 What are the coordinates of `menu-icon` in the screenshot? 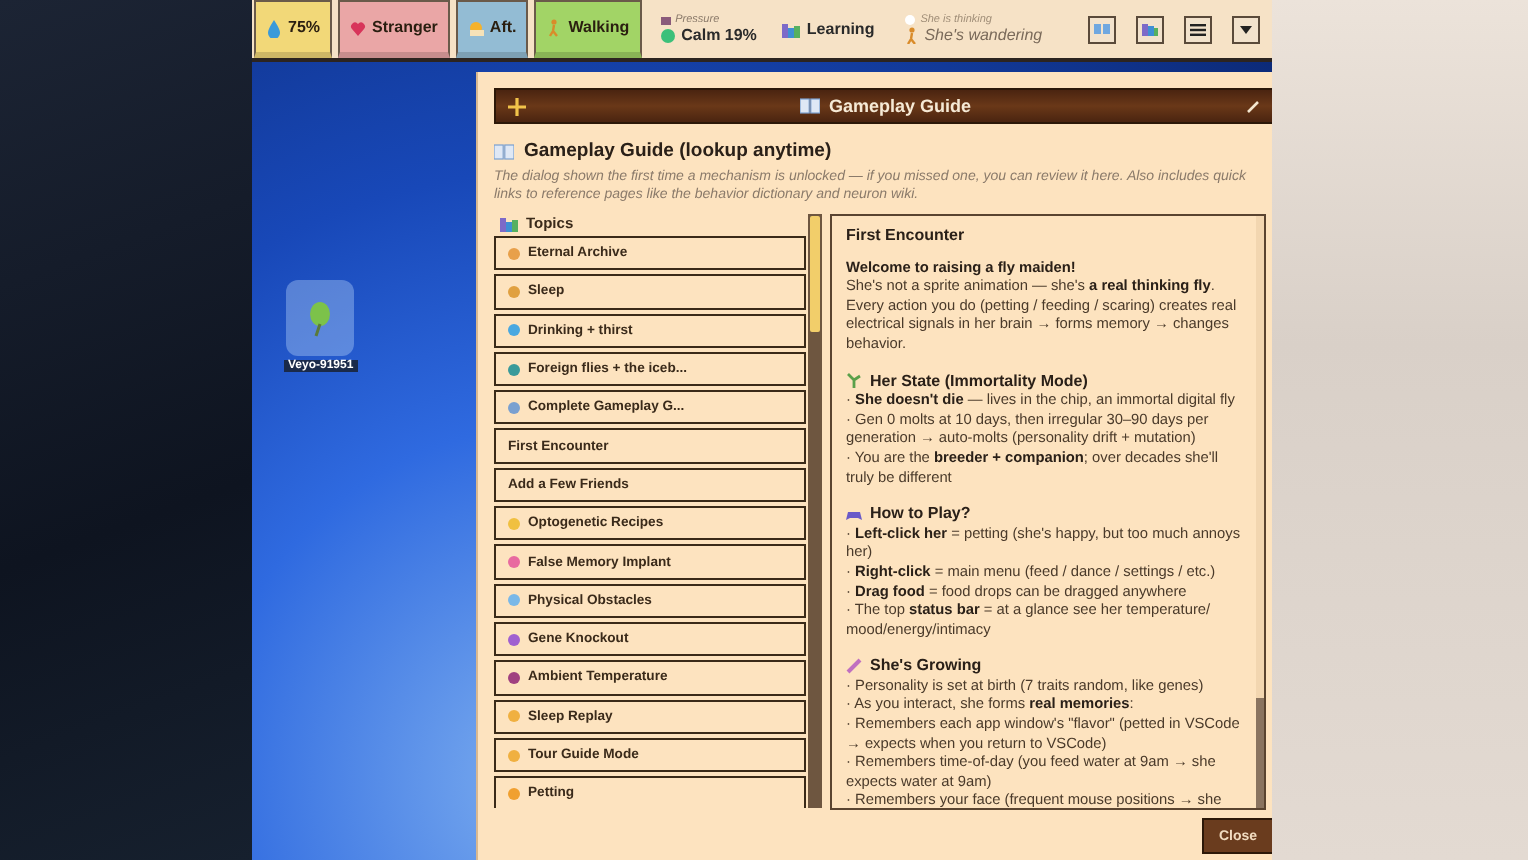 It's located at (1198, 29).